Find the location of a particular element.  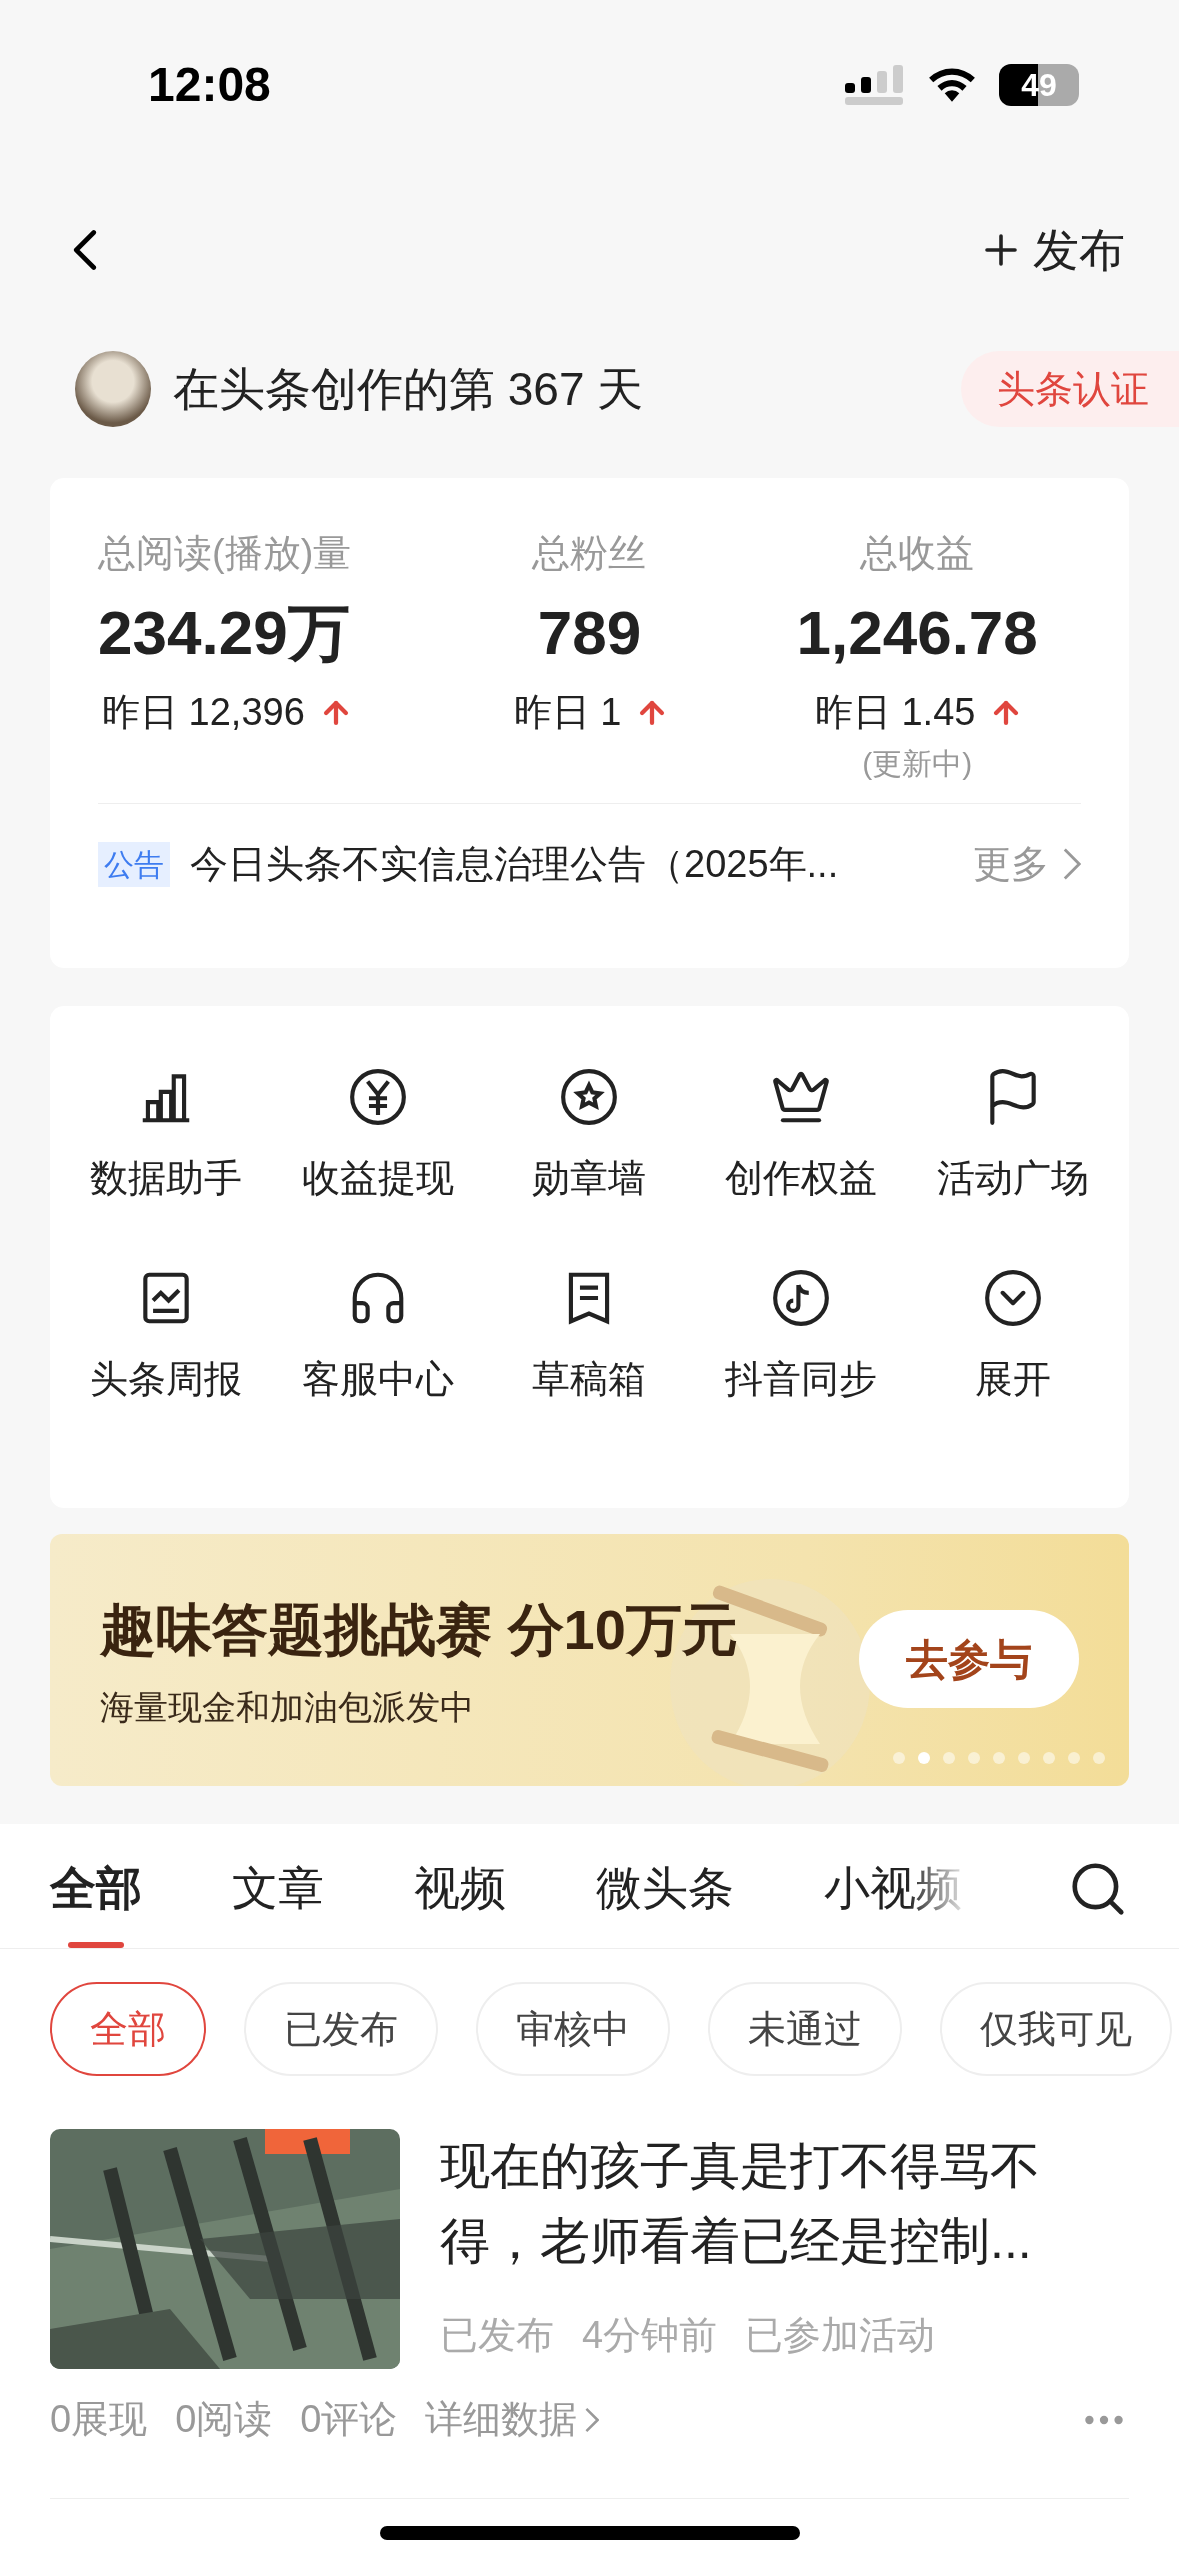

article-stat: 0展现 is located at coordinates (99, 2419).